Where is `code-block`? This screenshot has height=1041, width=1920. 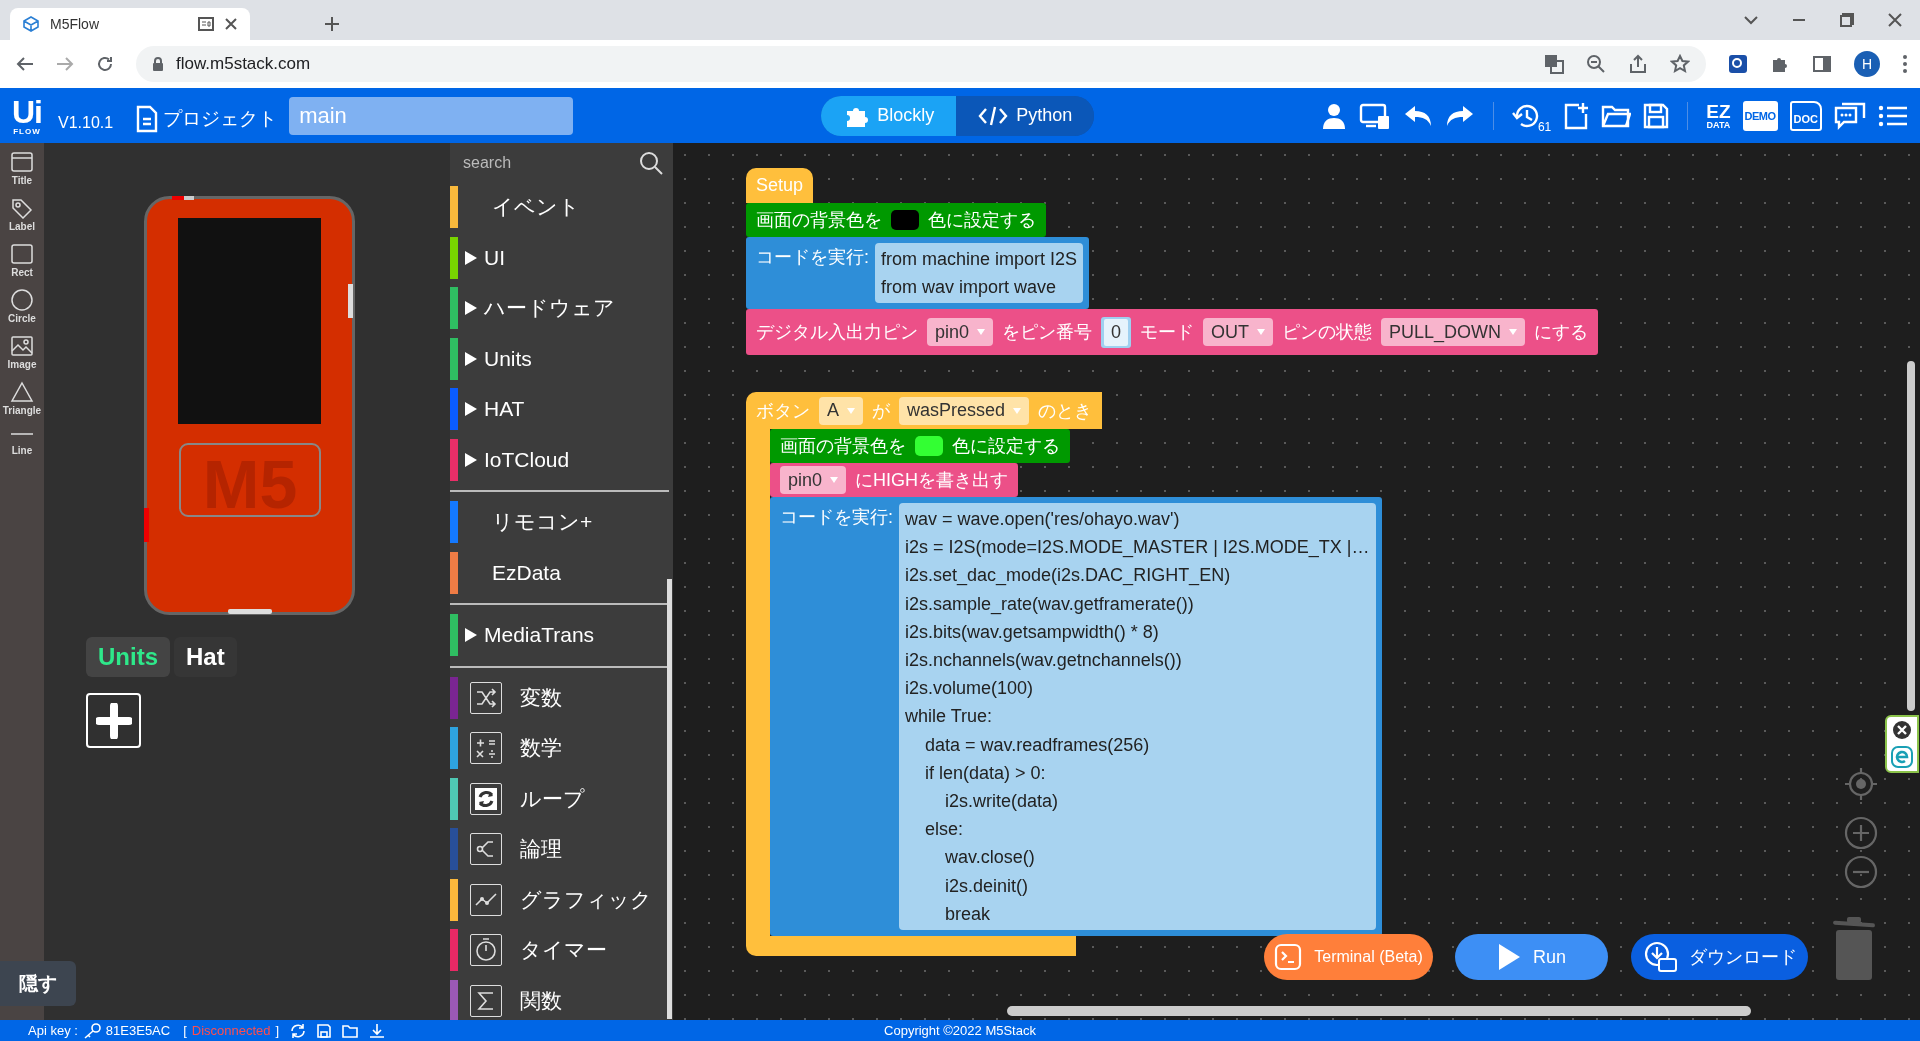
code-block is located at coordinates (1076, 717).